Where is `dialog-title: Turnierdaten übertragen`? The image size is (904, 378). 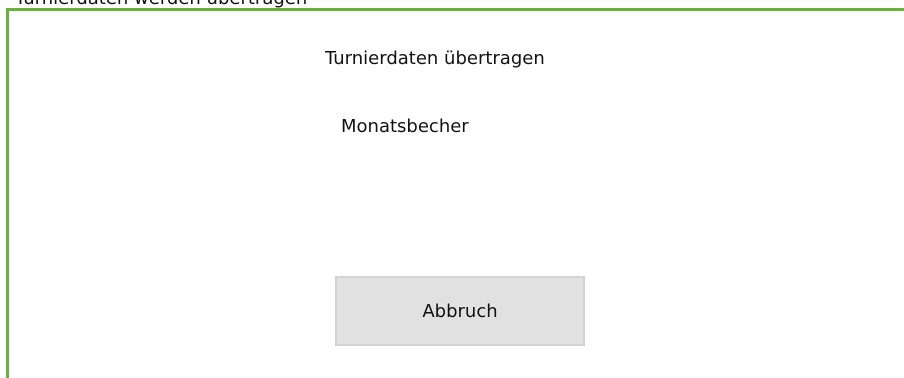 dialog-title: Turnierdaten übertragen is located at coordinates (435, 58).